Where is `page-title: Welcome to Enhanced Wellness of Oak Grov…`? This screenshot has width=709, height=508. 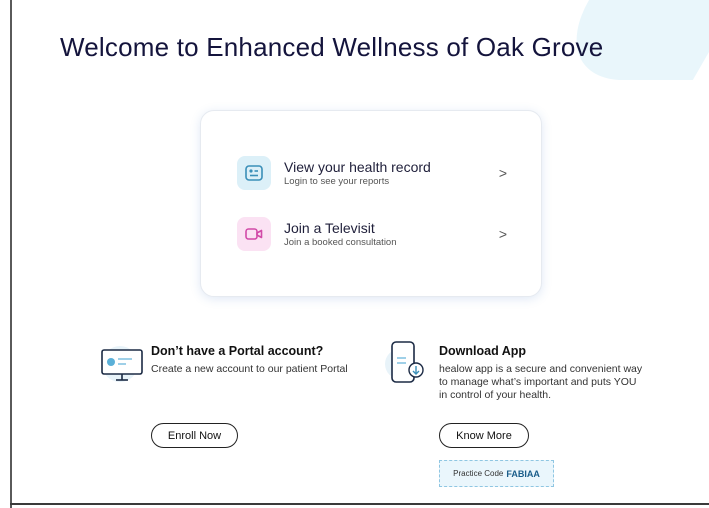 page-title: Welcome to Enhanced Wellness of Oak Grov… is located at coordinates (332, 47).